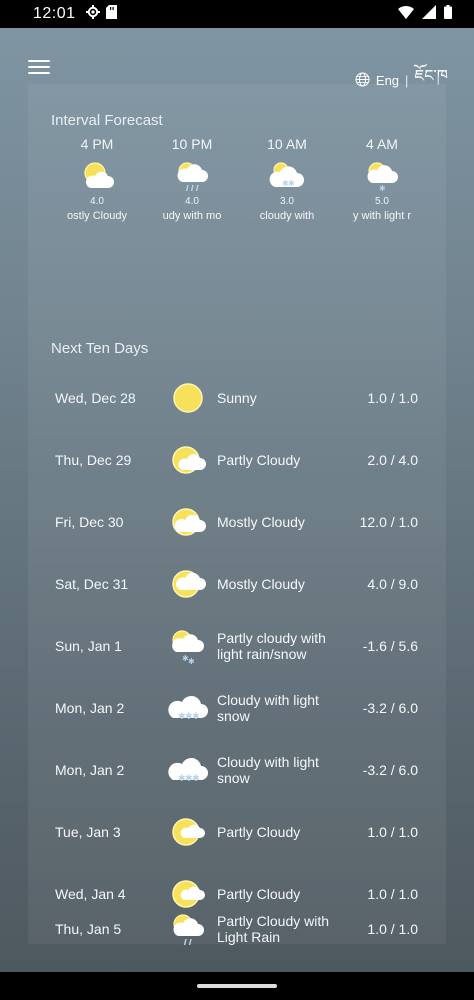 This screenshot has width=474, height=1000. I want to click on ten-day-title: Next Ten Days, so click(100, 348).